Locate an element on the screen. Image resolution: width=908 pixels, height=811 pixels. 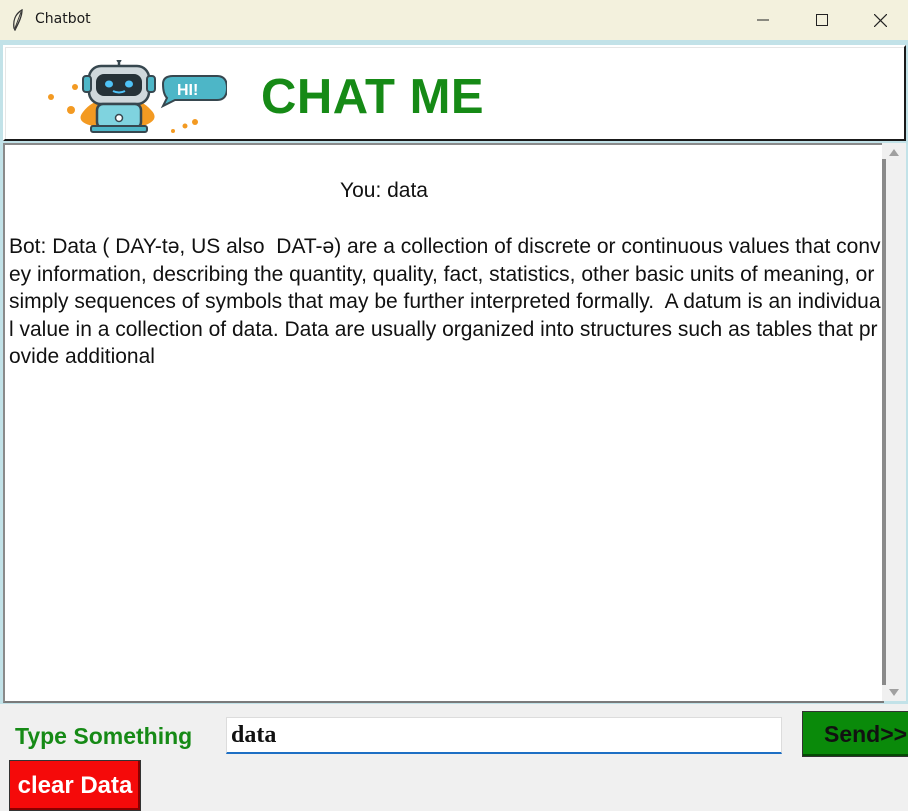
scroll-down-arrow-icon is located at coordinates (894, 692).